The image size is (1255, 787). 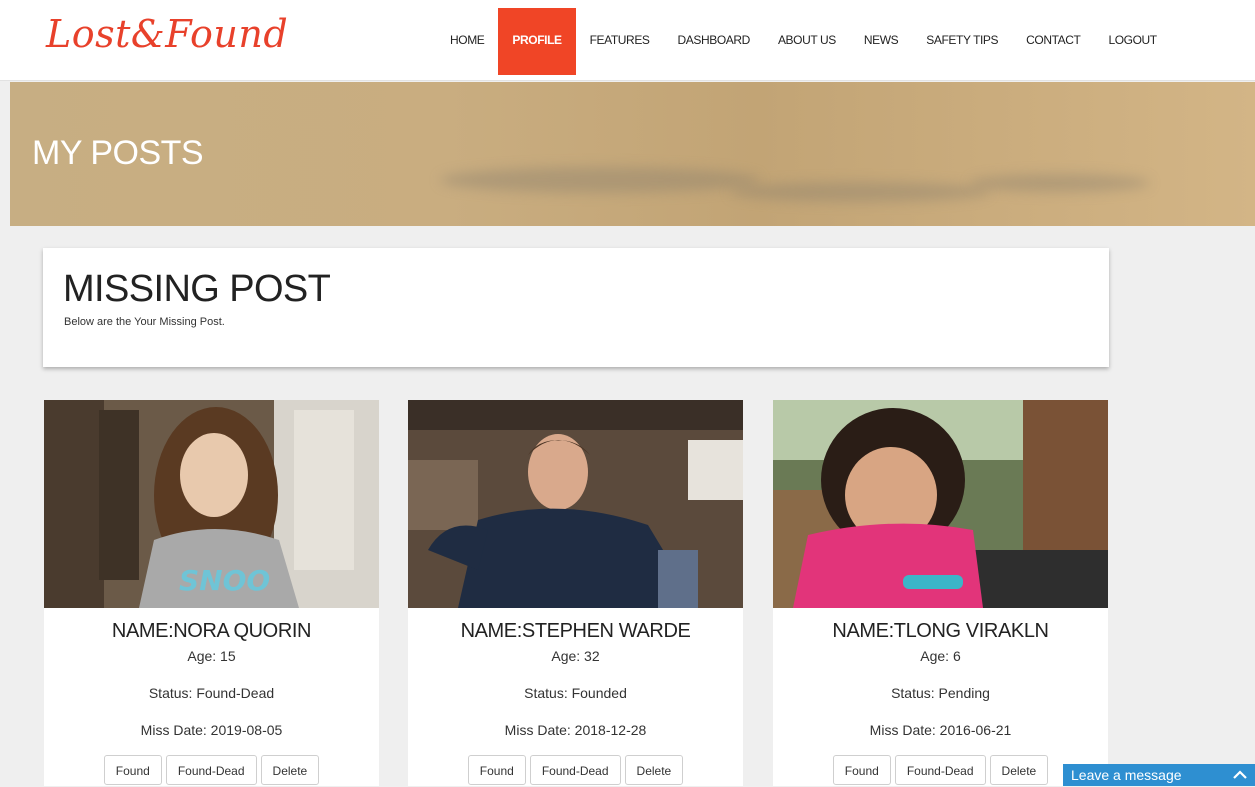 I want to click on person-status: Status: Found-Dead, so click(x=211, y=693).